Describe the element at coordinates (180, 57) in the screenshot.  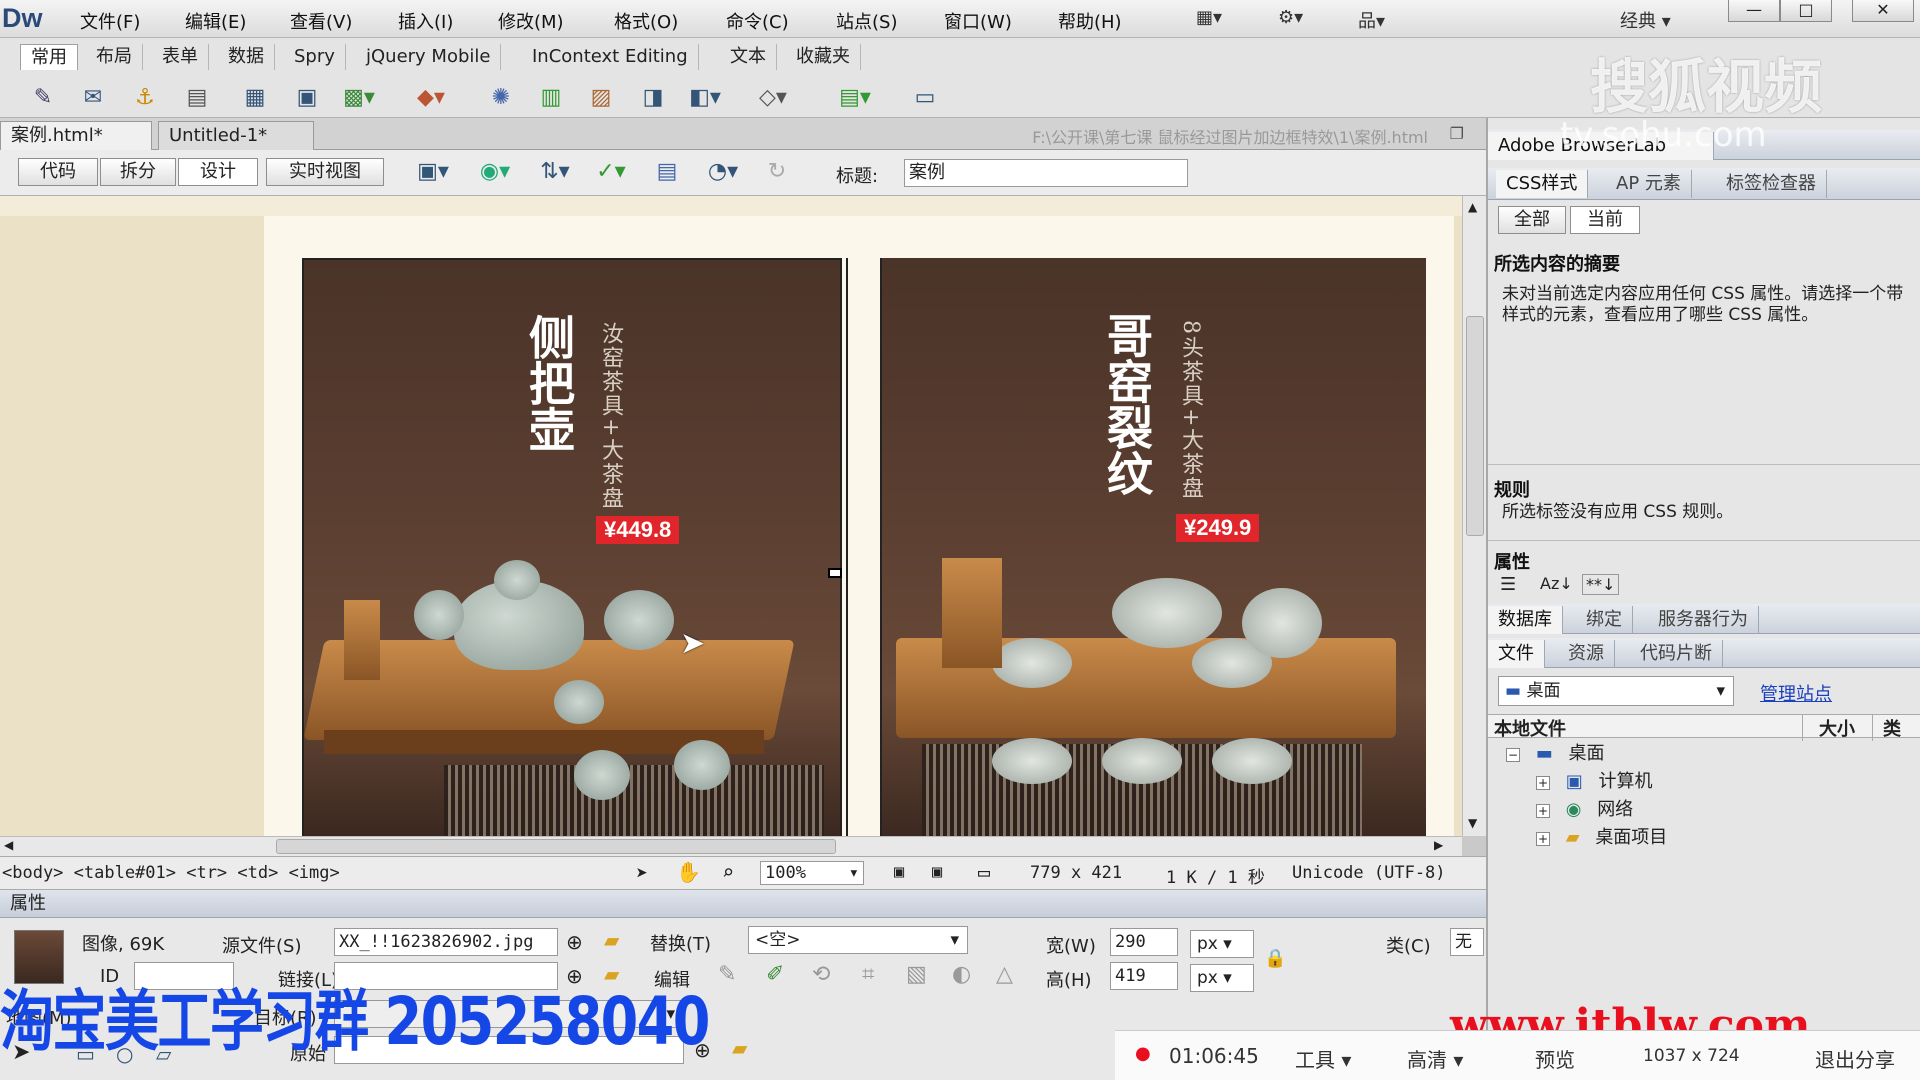
I see `insert-tab-forms: 表单` at that location.